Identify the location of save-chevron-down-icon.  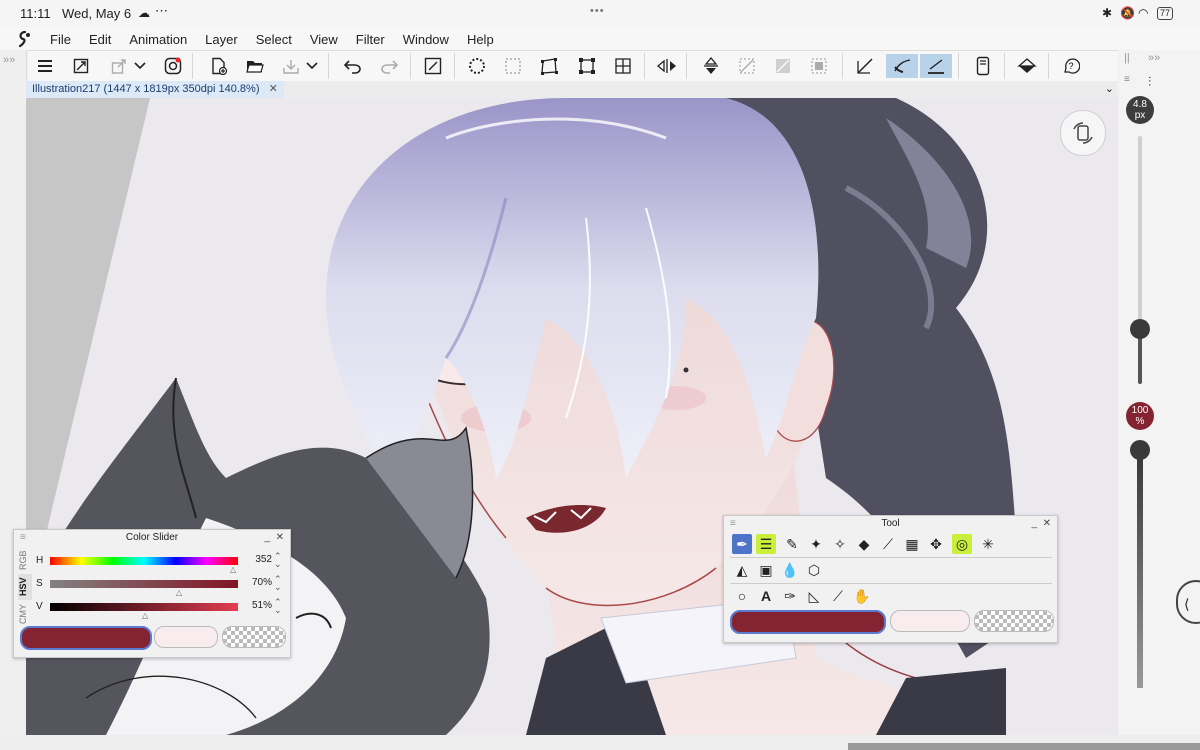
(312, 66).